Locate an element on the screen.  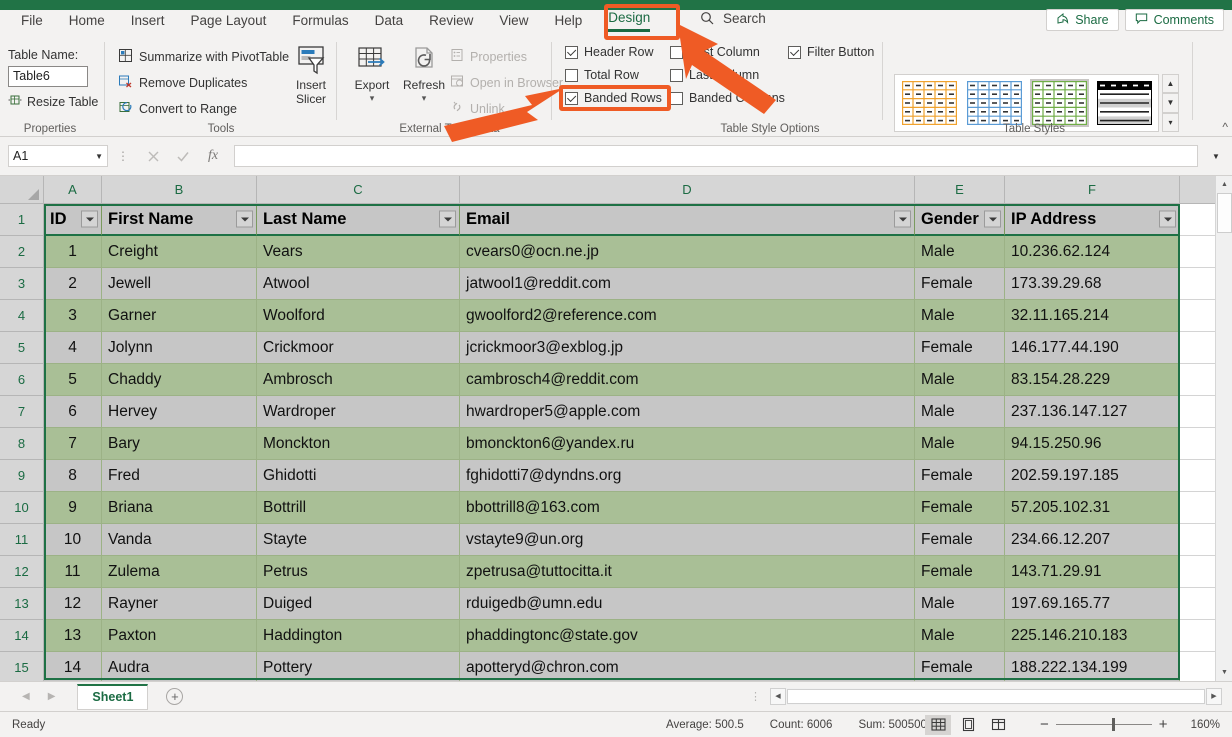
table-cell: Briana is located at coordinates (179, 508).